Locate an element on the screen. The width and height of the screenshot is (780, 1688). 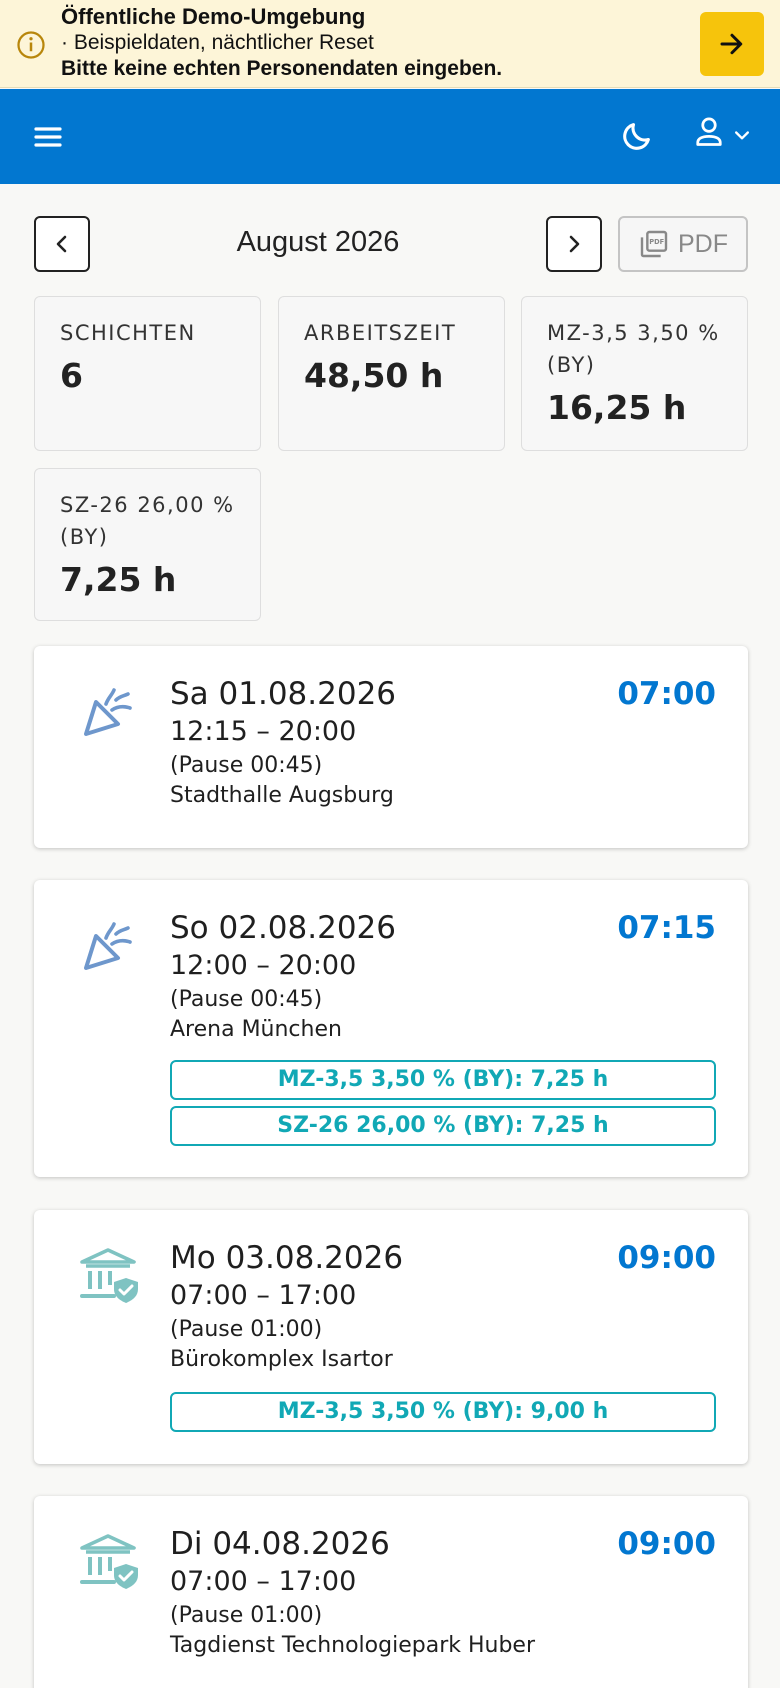
shift-date: Di 04.08.2026 is located at coordinates (280, 1544).